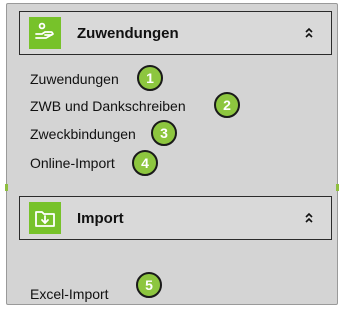 The width and height of the screenshot is (343, 310). I want to click on menu-item-zuwendungen: Zuwendungen, so click(74, 79).